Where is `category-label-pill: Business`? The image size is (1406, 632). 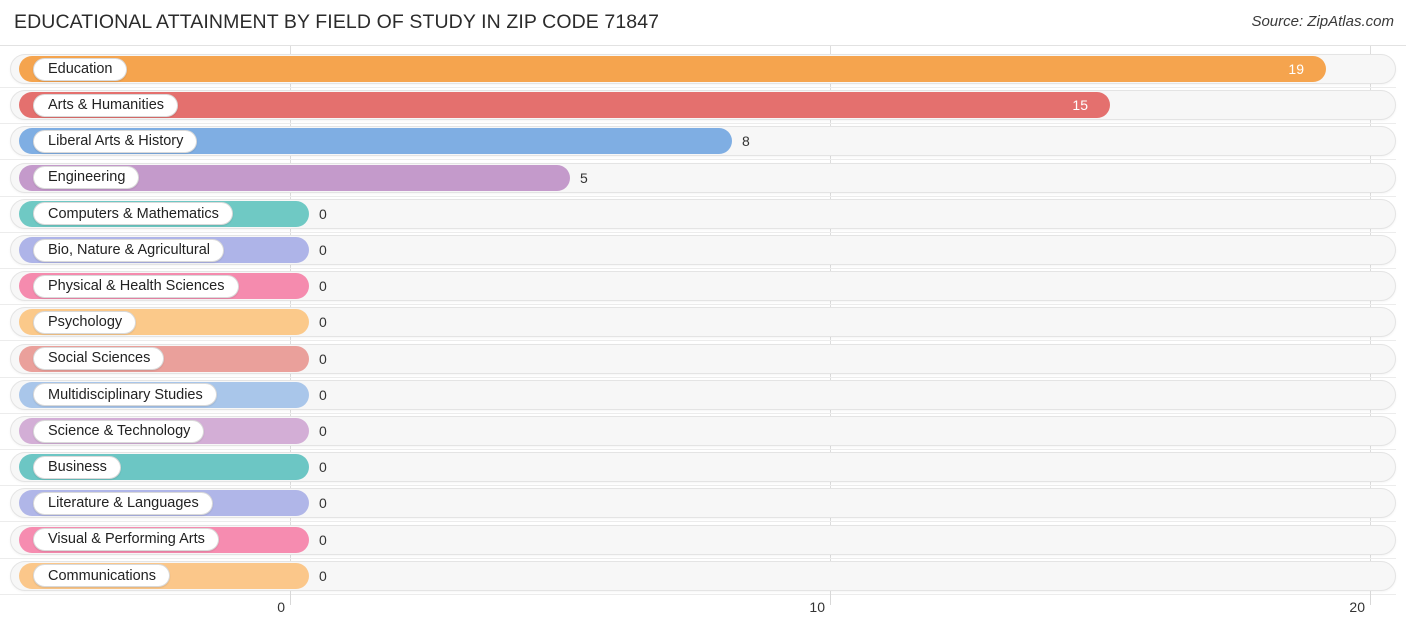
category-label-pill: Business is located at coordinates (77, 467).